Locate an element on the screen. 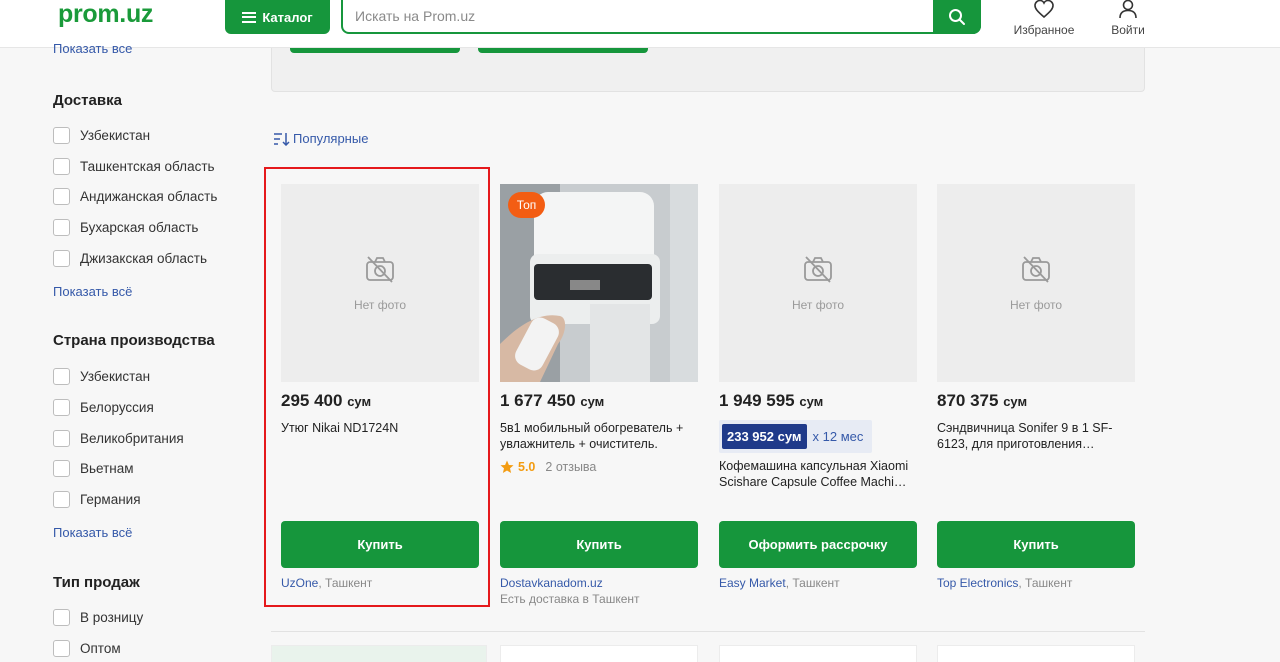  logo: prom.uz is located at coordinates (105, 14).